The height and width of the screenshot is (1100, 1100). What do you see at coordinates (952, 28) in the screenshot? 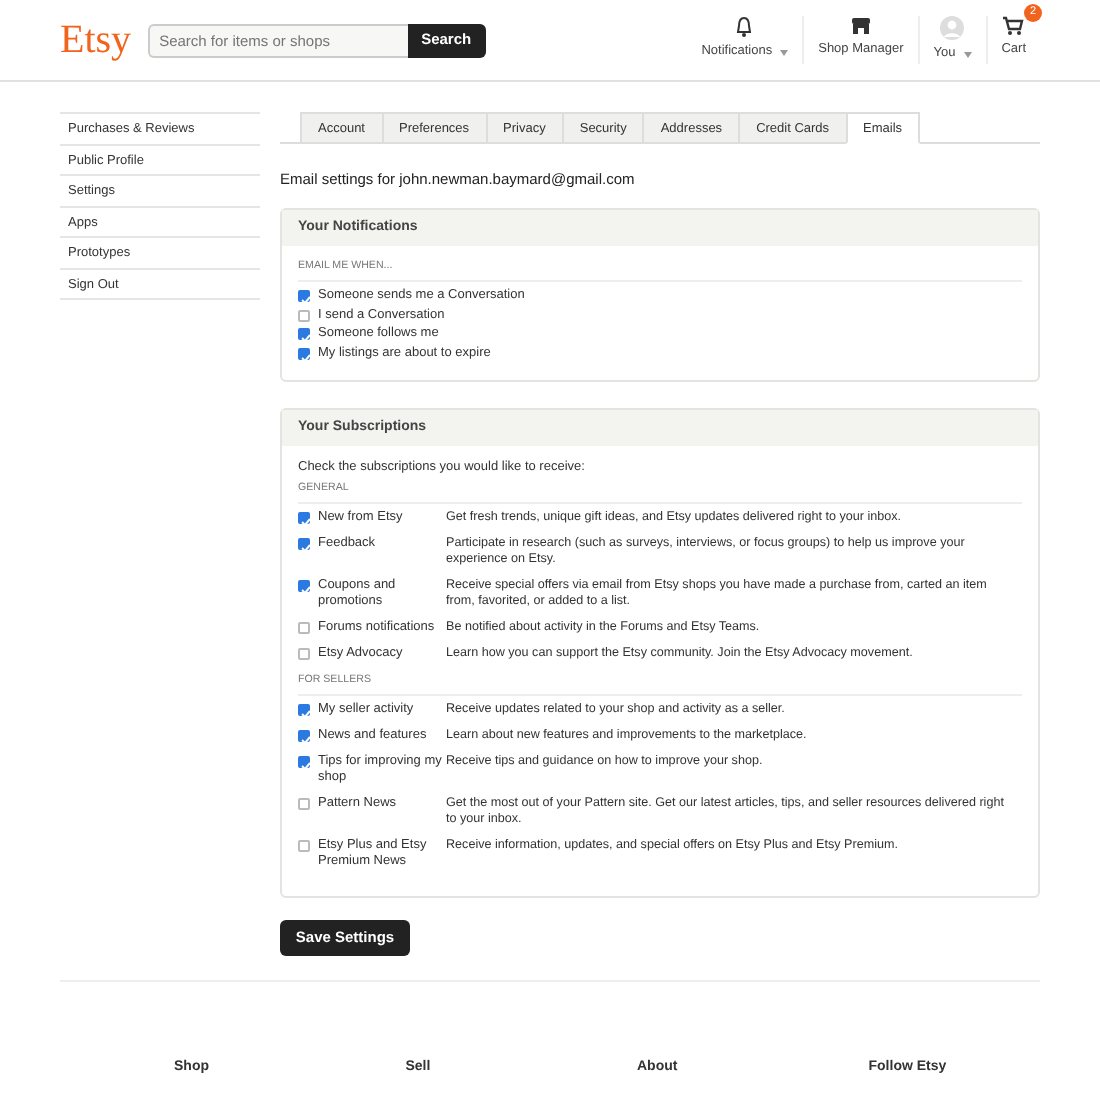
I see `avatar-icon` at bounding box center [952, 28].